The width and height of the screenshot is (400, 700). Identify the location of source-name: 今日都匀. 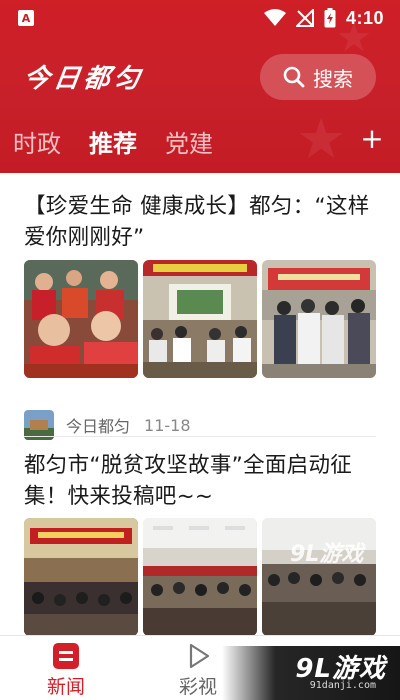
(98, 426).